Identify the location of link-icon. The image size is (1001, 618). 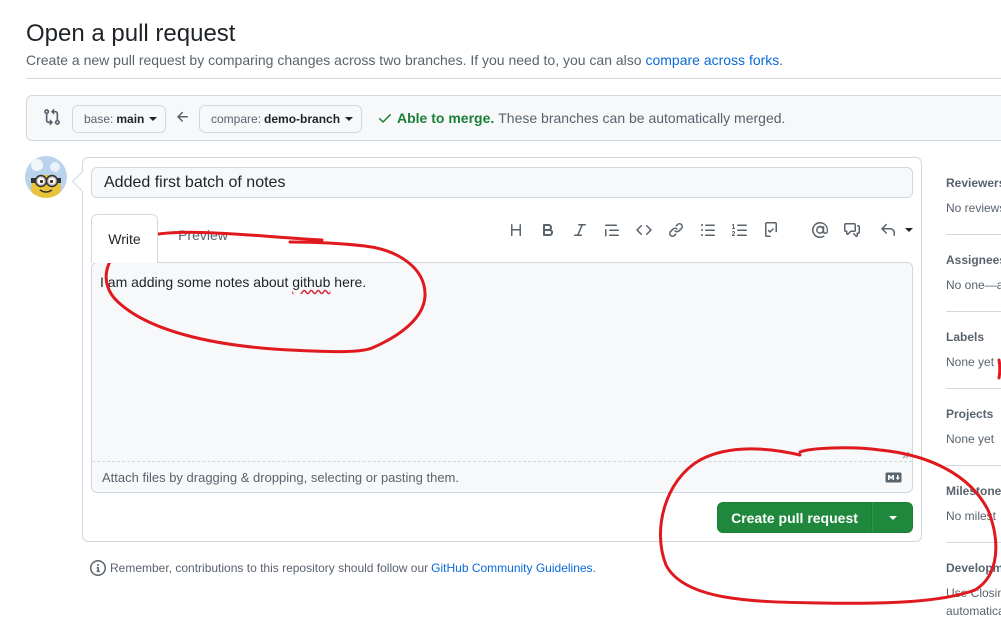
(676, 230).